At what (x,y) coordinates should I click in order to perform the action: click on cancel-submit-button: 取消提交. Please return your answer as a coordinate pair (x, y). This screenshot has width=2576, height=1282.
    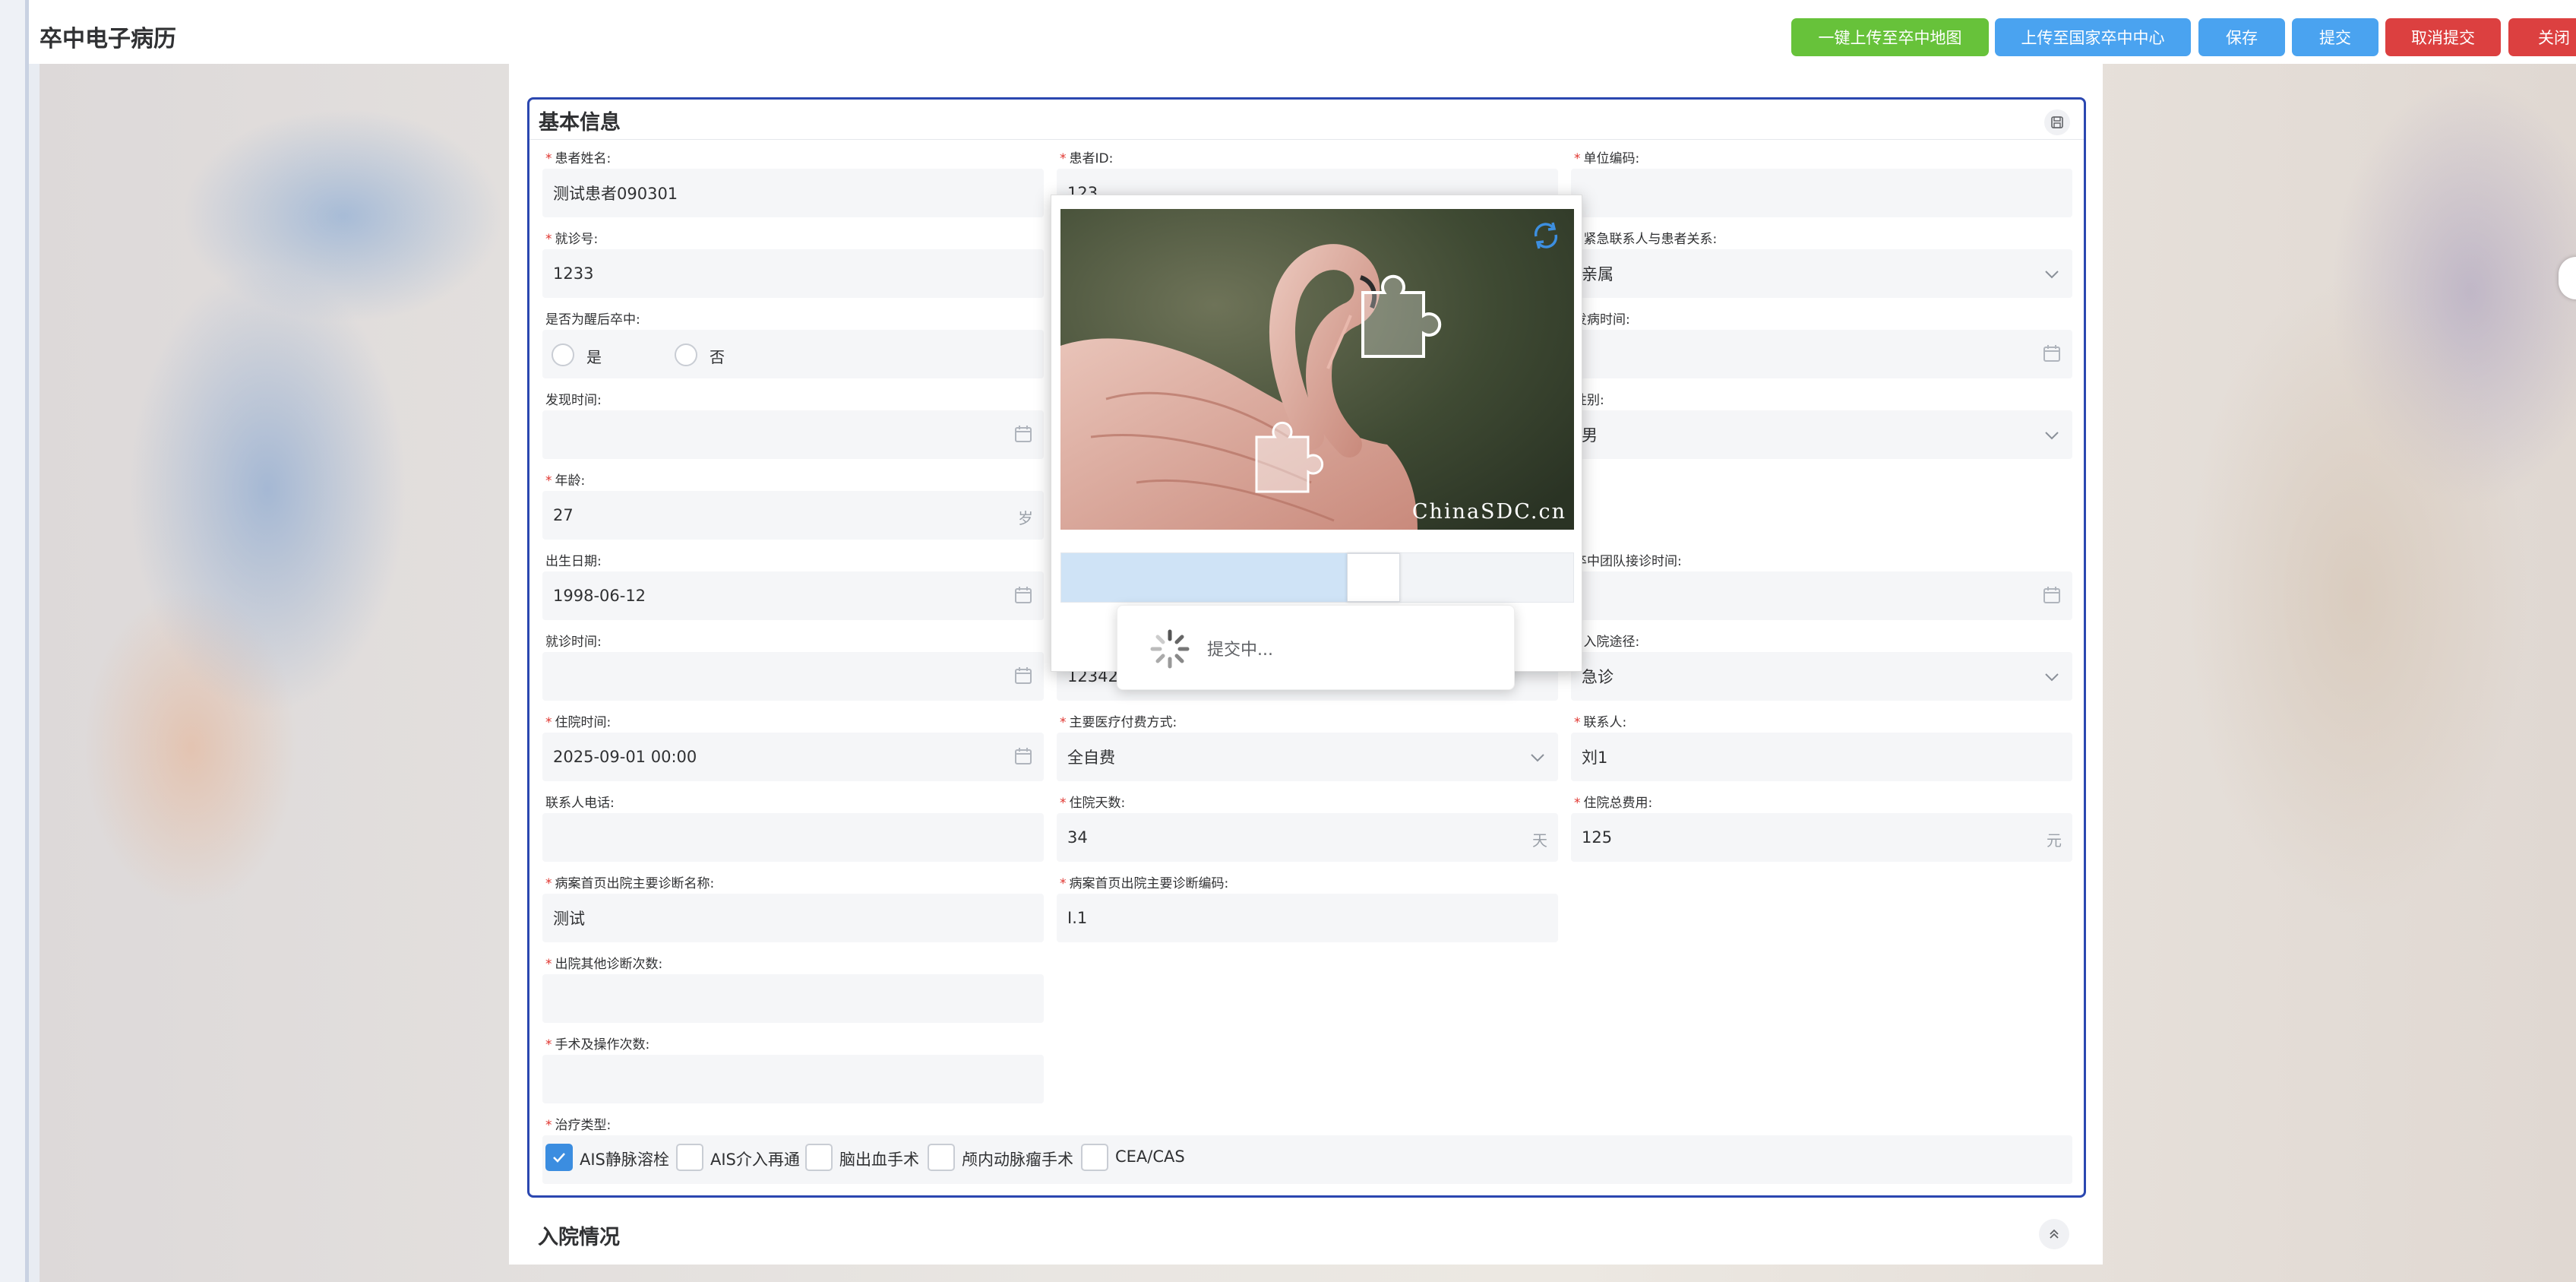
    Looking at the image, I should click on (2443, 37).